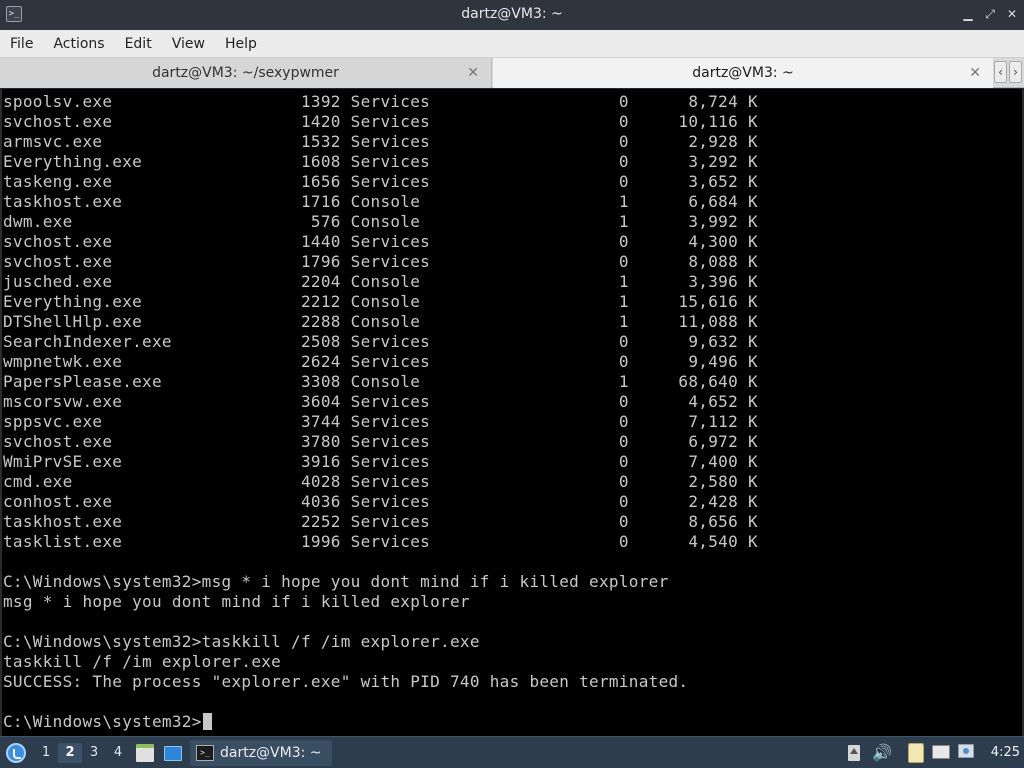 Image resolution: width=1024 pixels, height=768 pixels. What do you see at coordinates (380, 161) in the screenshot?
I see `terminal-line: Everything.exe 1608 Services 0 3,292 K` at bounding box center [380, 161].